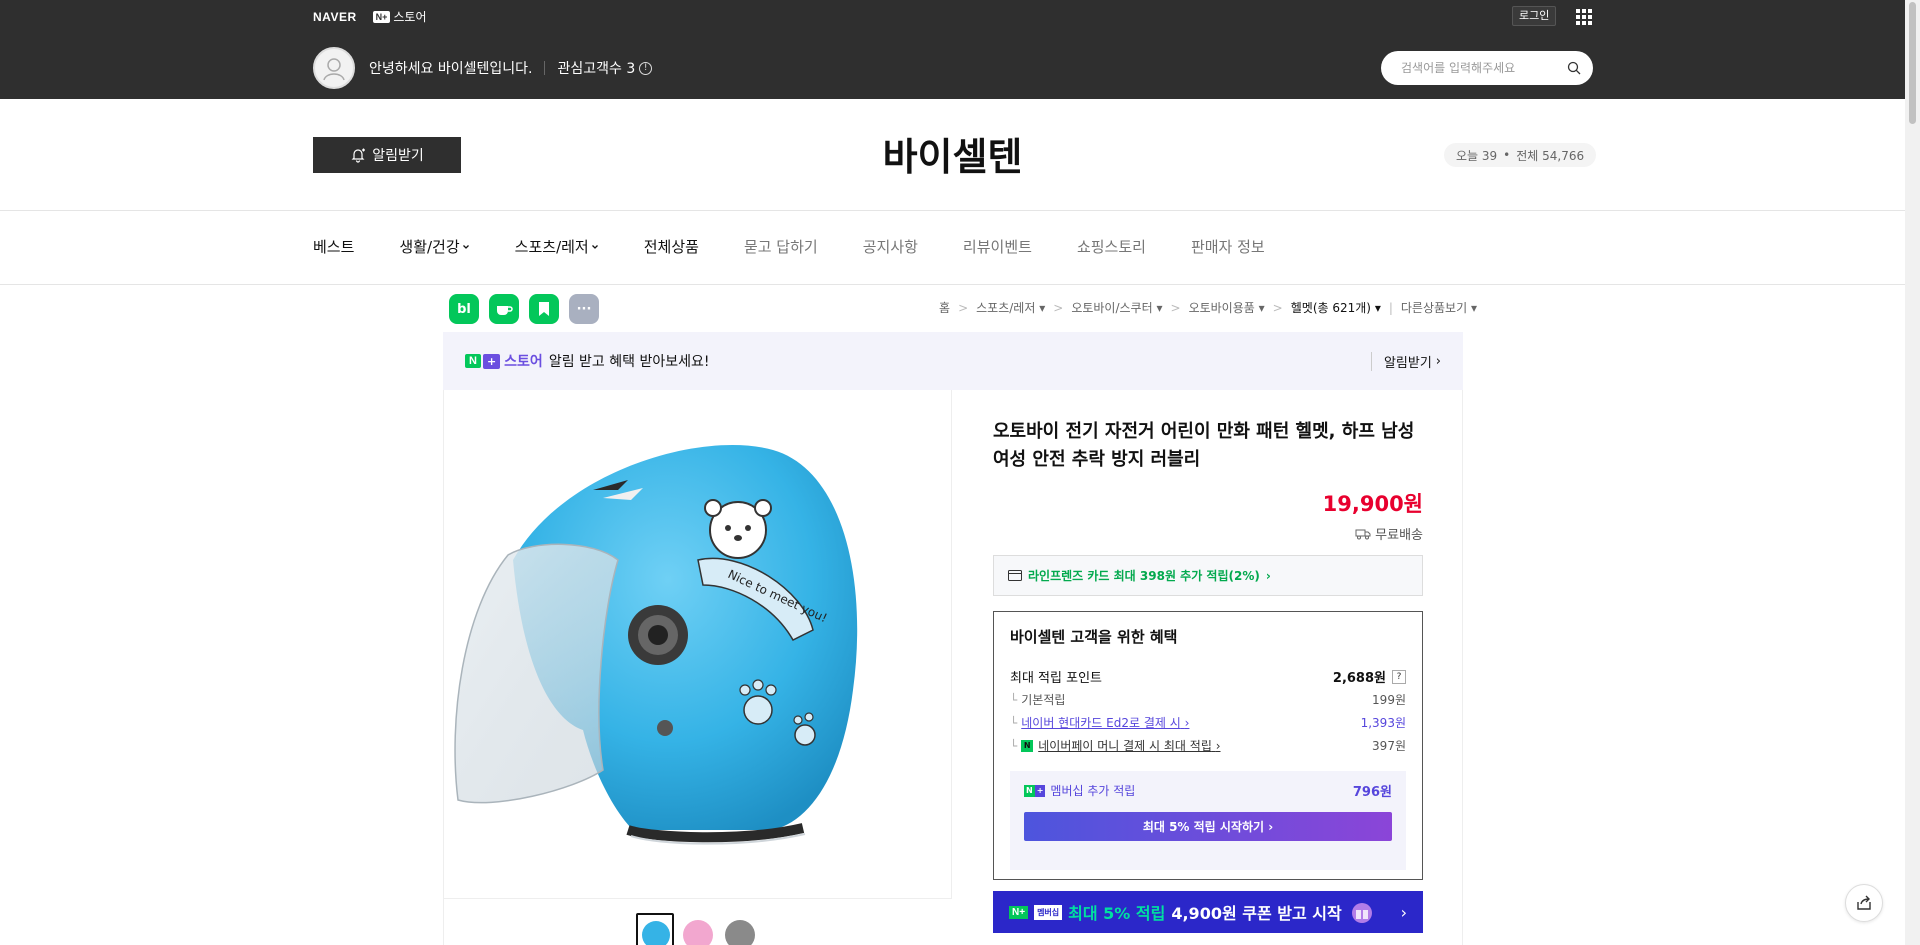  I want to click on interest-count: 관심고객수 3, so click(596, 69).